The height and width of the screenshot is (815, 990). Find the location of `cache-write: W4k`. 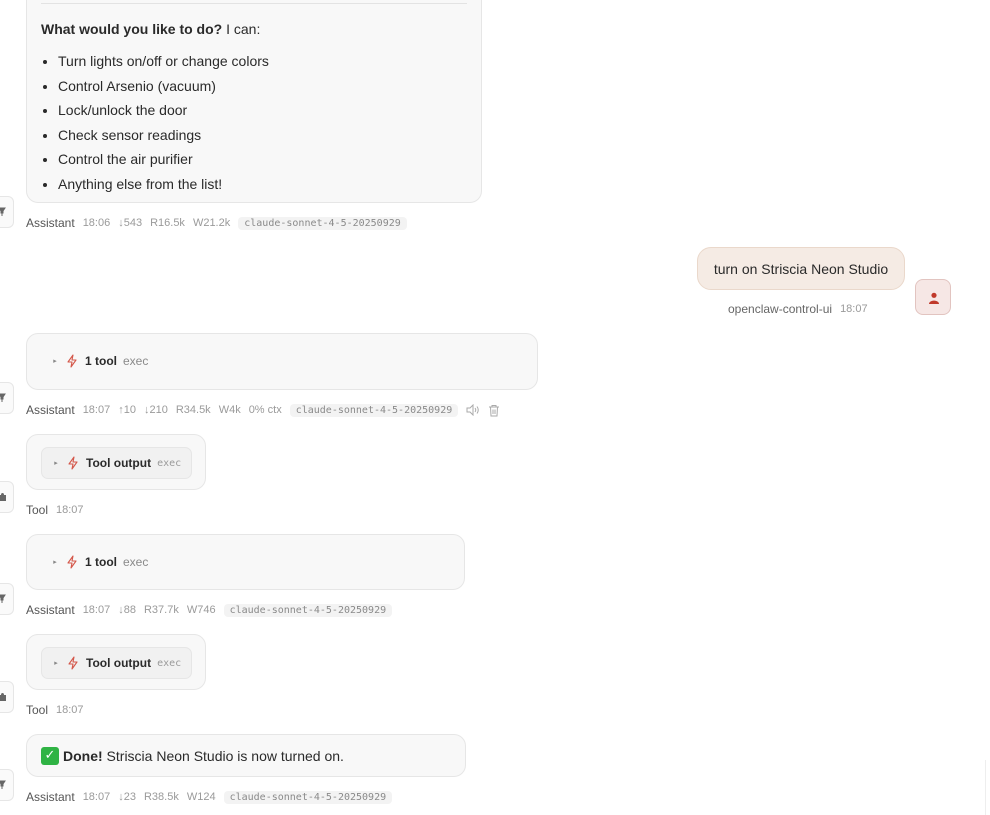

cache-write: W4k is located at coordinates (229, 410).